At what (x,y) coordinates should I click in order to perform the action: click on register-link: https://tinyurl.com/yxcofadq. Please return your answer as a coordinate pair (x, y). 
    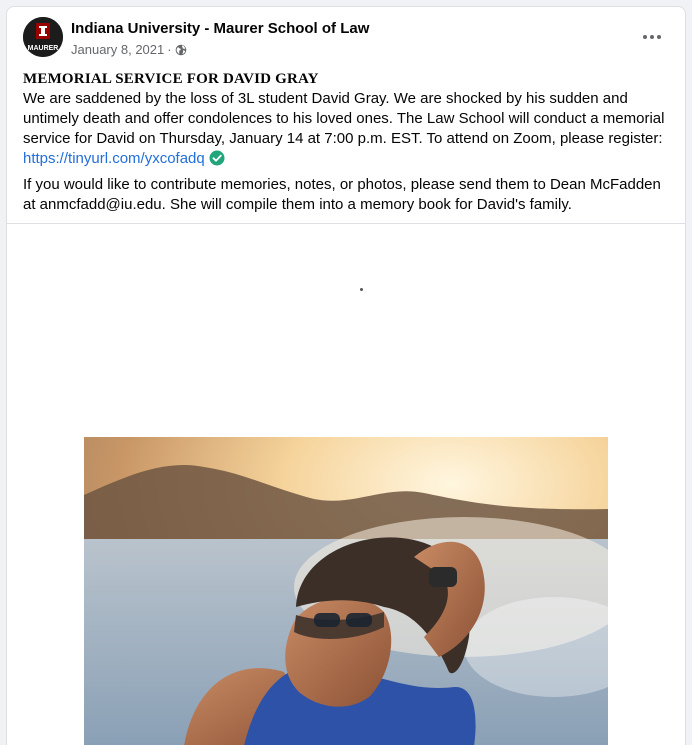
    Looking at the image, I should click on (114, 158).